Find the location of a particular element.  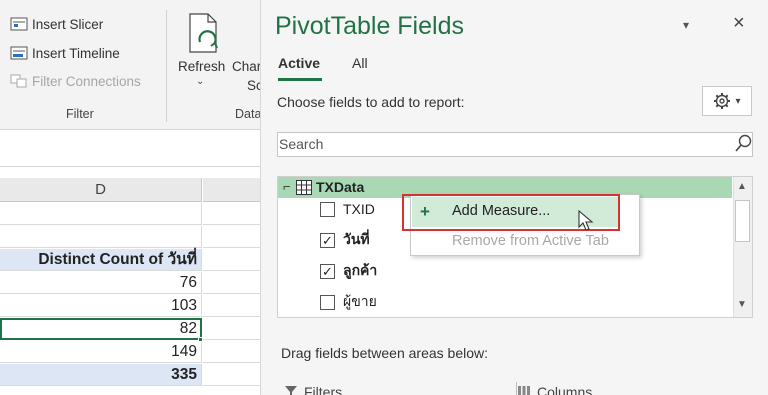

fill-handle is located at coordinates (200, 339).